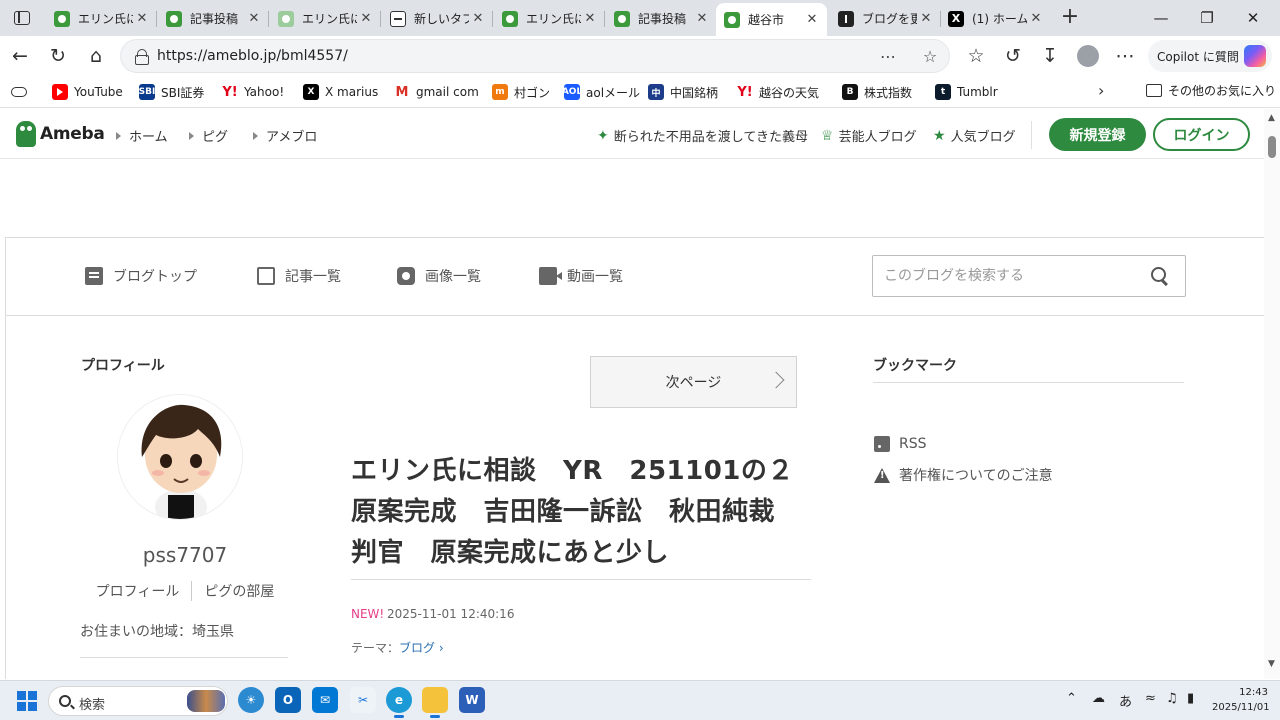 Image resolution: width=1280 pixels, height=720 pixels. What do you see at coordinates (171, 92) in the screenshot?
I see `bookmark-sbi: SBI SBI証券` at bounding box center [171, 92].